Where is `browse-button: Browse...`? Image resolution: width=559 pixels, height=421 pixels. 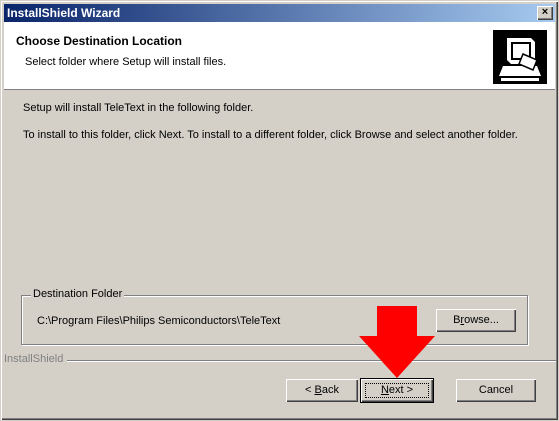
browse-button: Browse... is located at coordinates (476, 320).